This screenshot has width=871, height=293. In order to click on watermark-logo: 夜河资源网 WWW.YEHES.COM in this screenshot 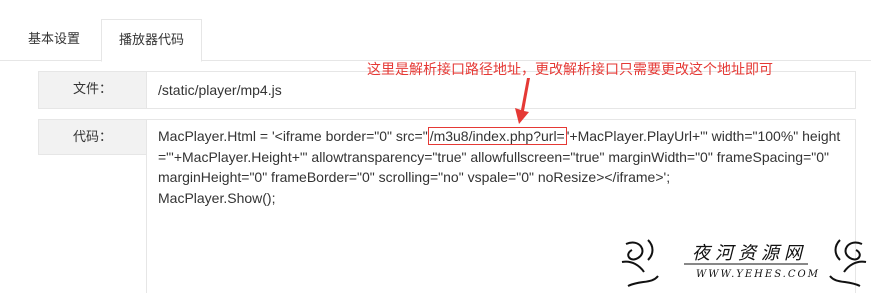, I will do `click(744, 262)`.